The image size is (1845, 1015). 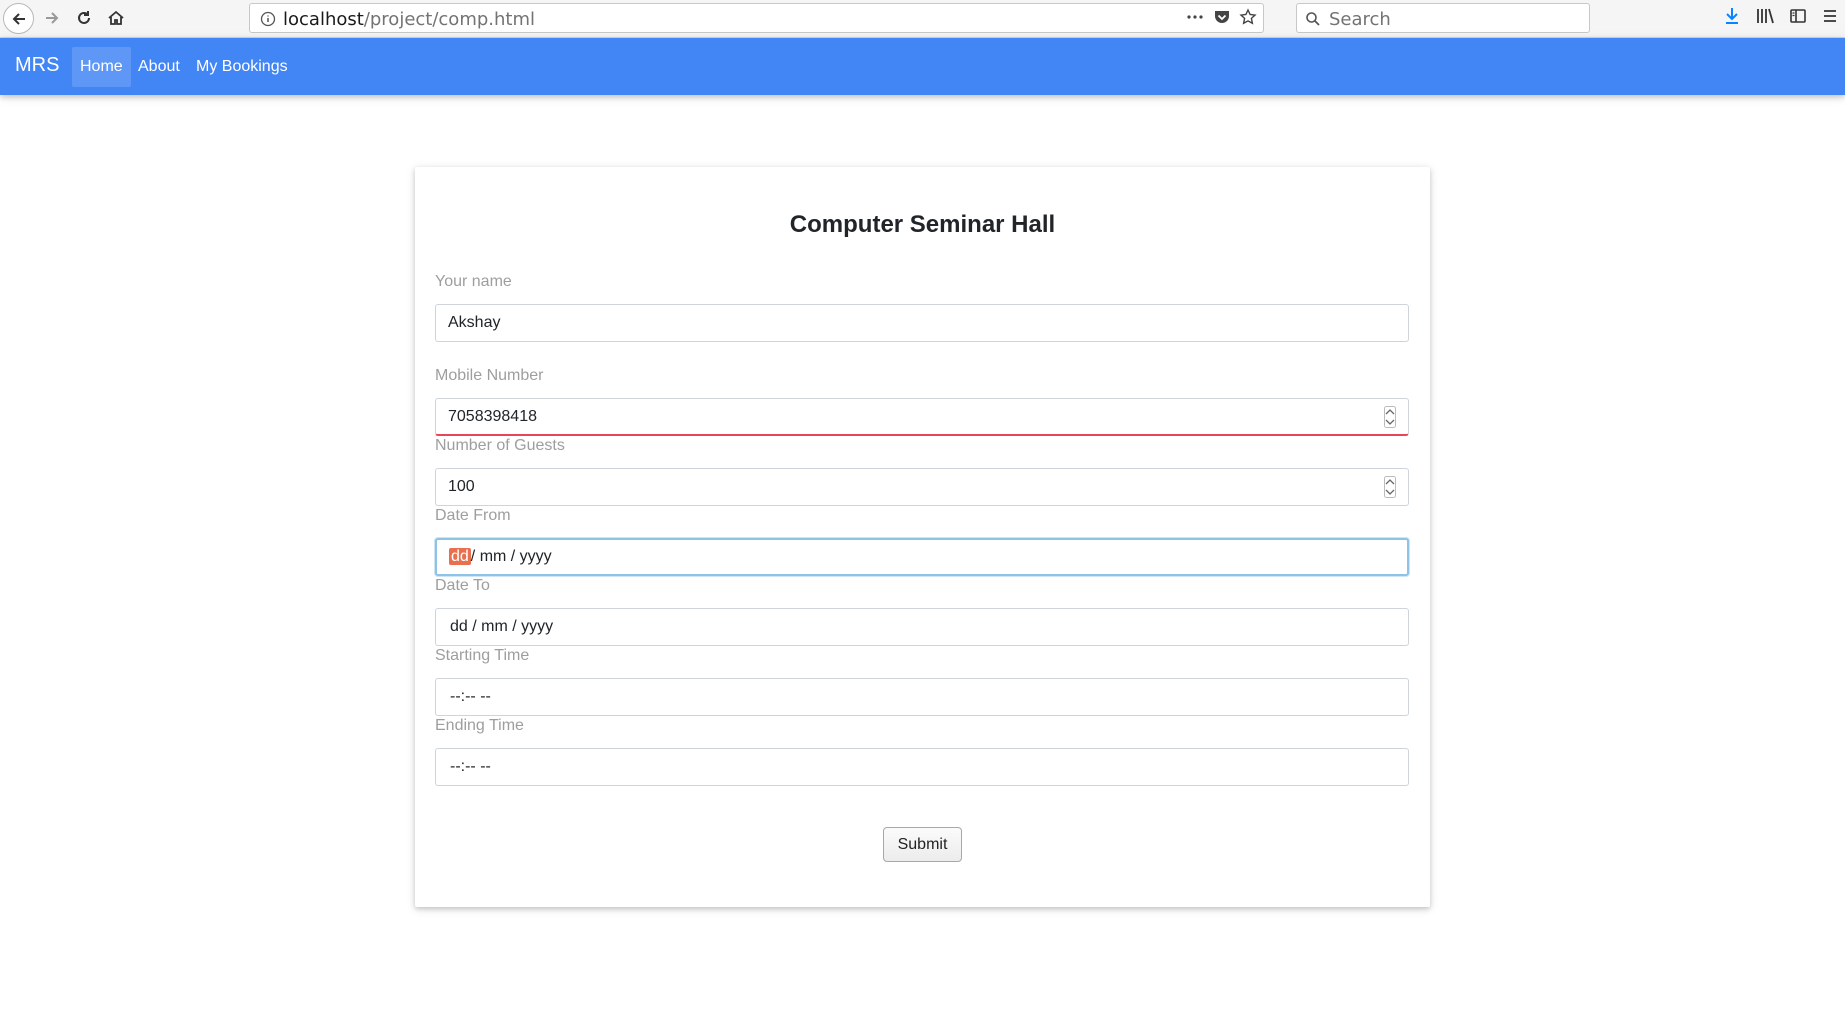 What do you see at coordinates (473, 515) in the screenshot?
I see `date-from-label: Date From` at bounding box center [473, 515].